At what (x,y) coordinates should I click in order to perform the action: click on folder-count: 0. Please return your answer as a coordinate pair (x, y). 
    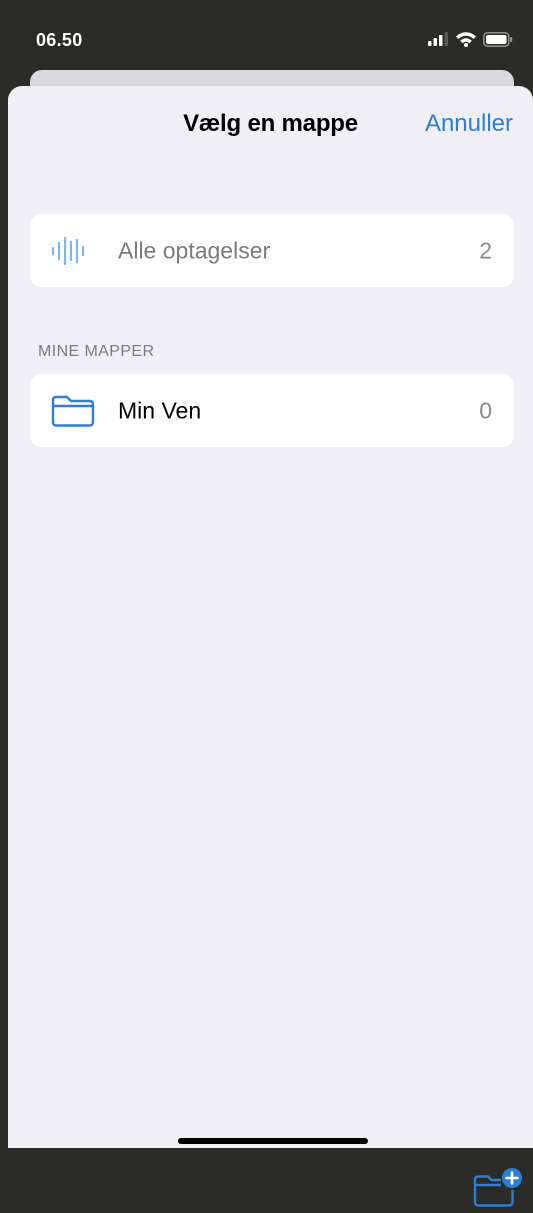
    Looking at the image, I should click on (485, 410).